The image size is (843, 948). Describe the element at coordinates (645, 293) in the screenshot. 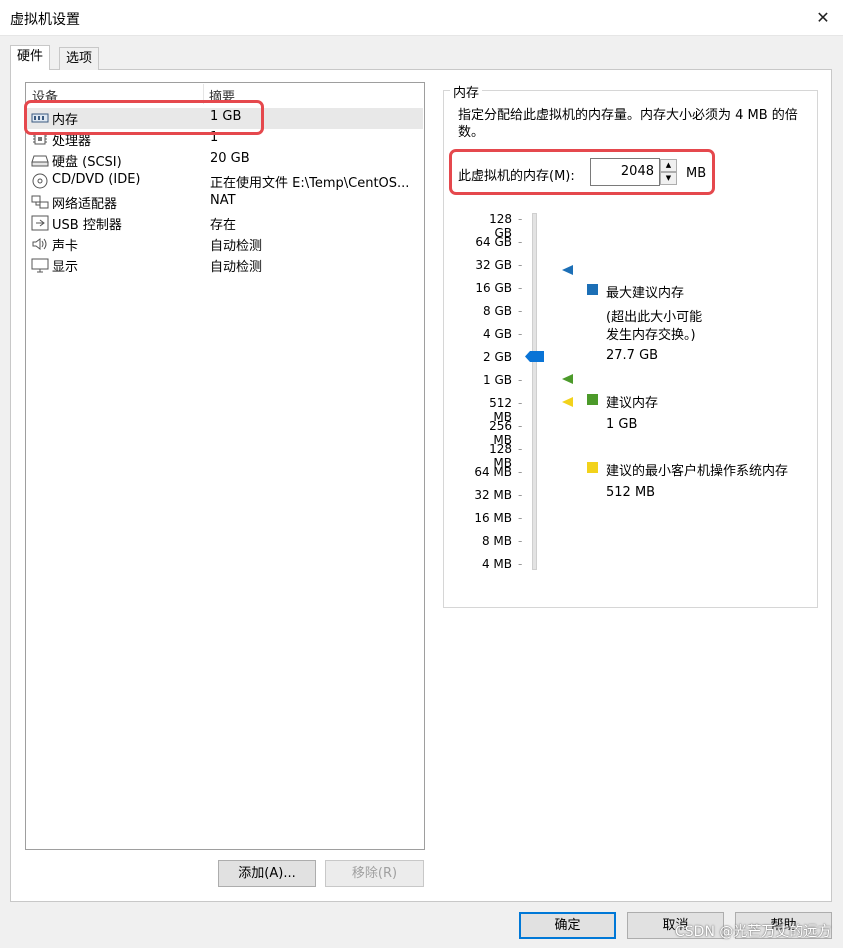

I see `max-recommended-title: 最大建议内存` at that location.